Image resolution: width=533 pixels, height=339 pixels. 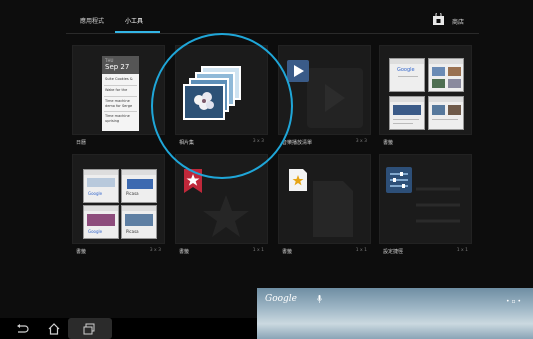 I want to click on widget-settings-shortcut: 設定捷徑 1 x 1, so click(x=425, y=206).